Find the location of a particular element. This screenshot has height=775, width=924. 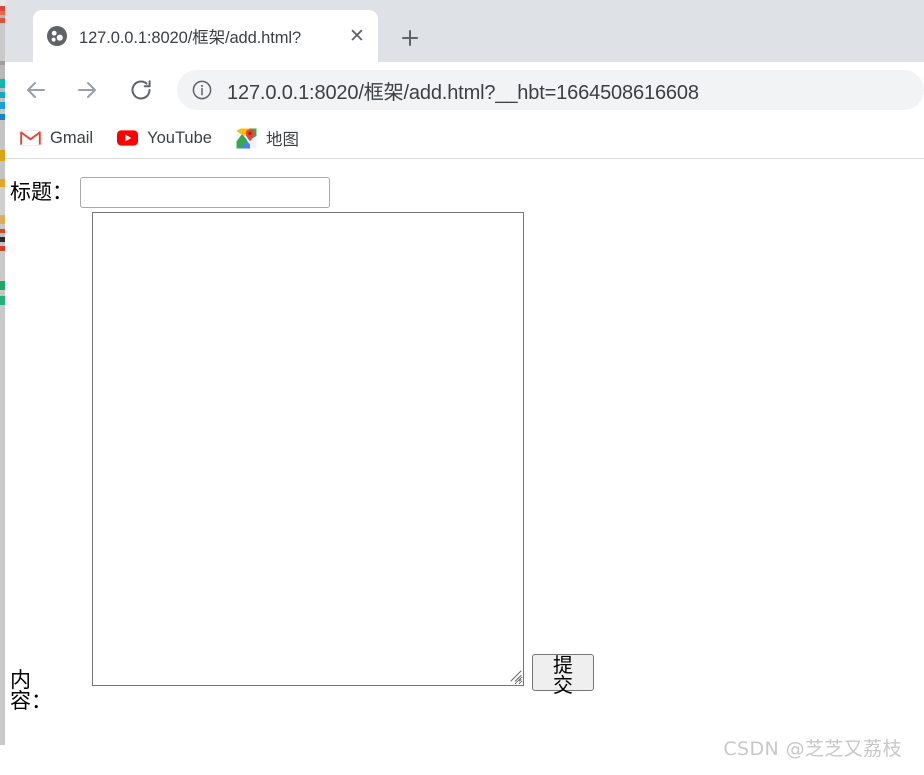

forward-arrow-icon is located at coordinates (87, 90).